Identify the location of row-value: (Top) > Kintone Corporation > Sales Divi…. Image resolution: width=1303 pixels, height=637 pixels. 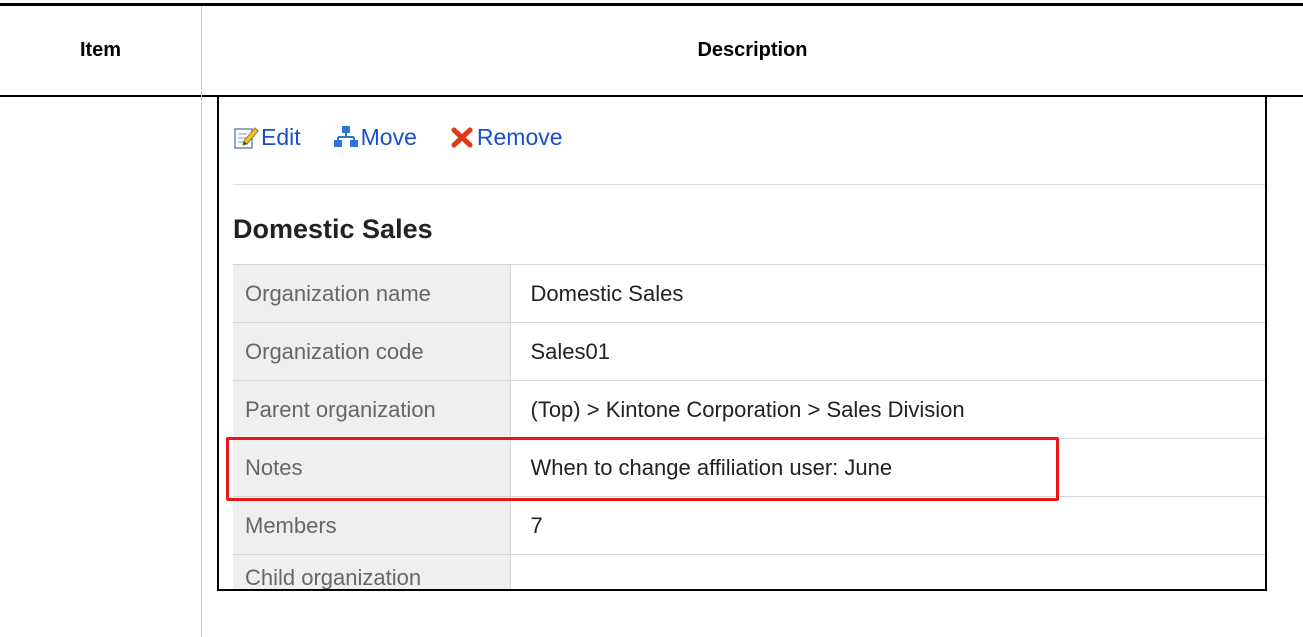
(887, 409).